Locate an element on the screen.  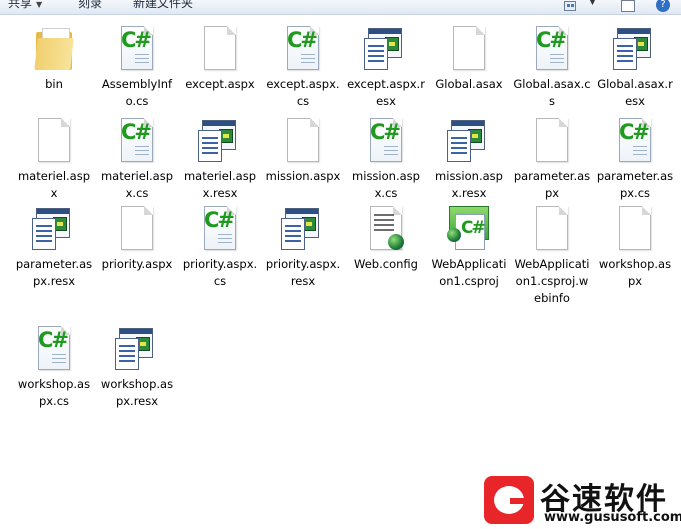
file-item: C# parameter.aspx.cs is located at coordinates (635, 159).